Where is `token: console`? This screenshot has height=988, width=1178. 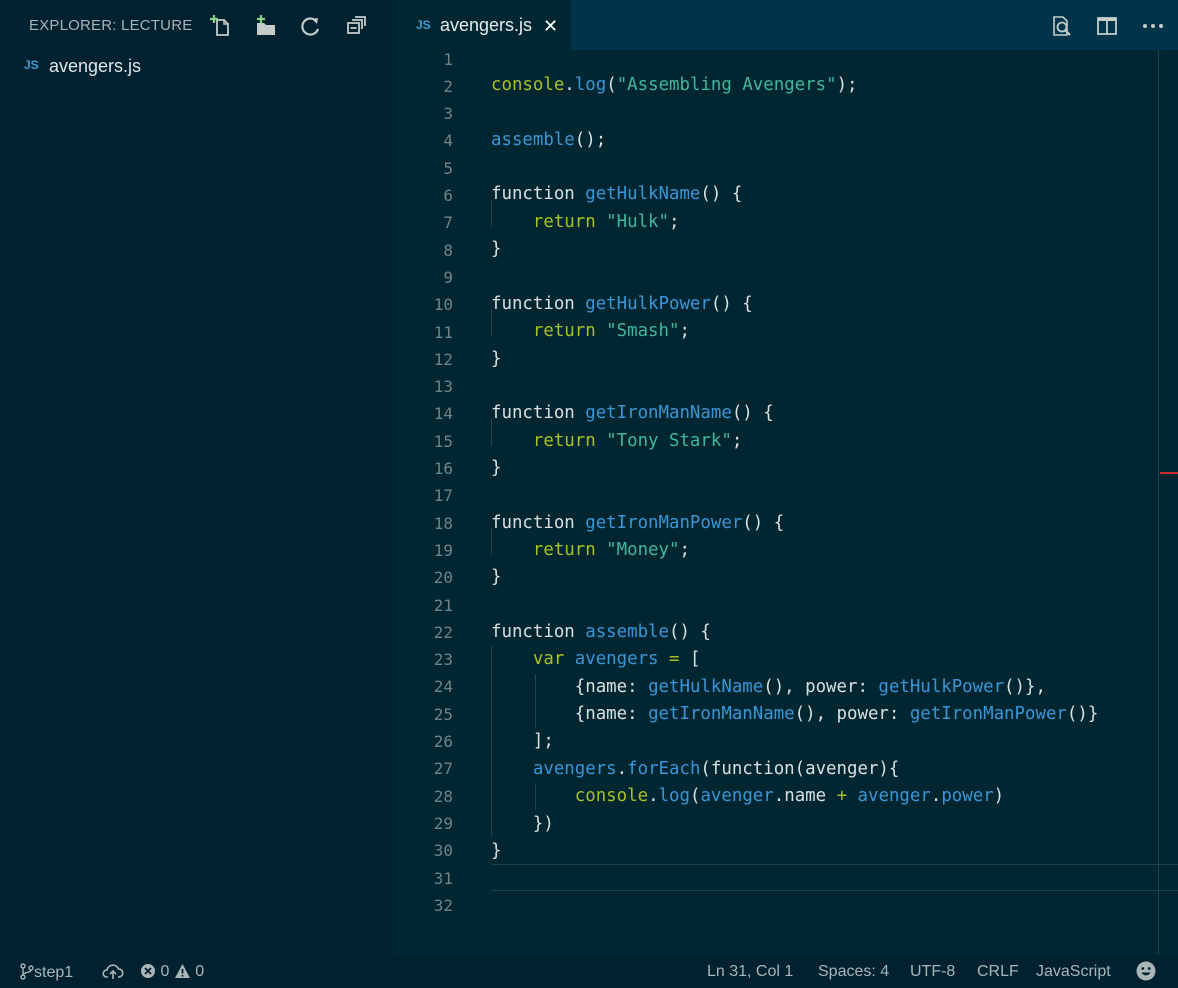 token: console is located at coordinates (570, 796).